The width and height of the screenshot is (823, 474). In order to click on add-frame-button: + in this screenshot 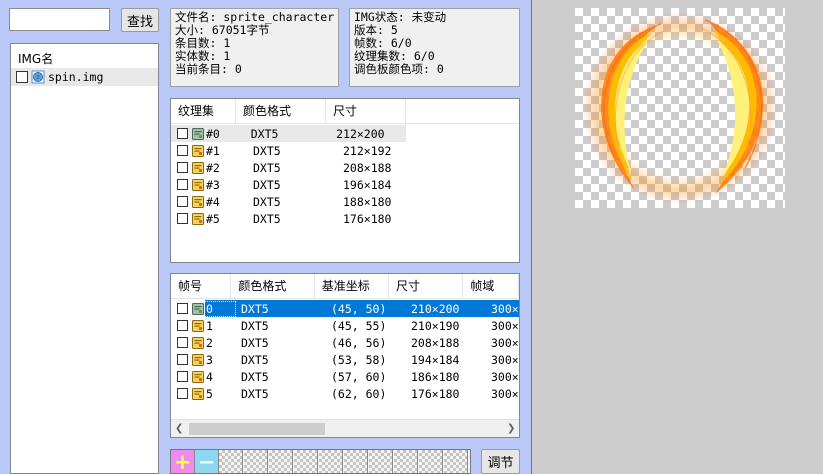, I will do `click(183, 461)`.